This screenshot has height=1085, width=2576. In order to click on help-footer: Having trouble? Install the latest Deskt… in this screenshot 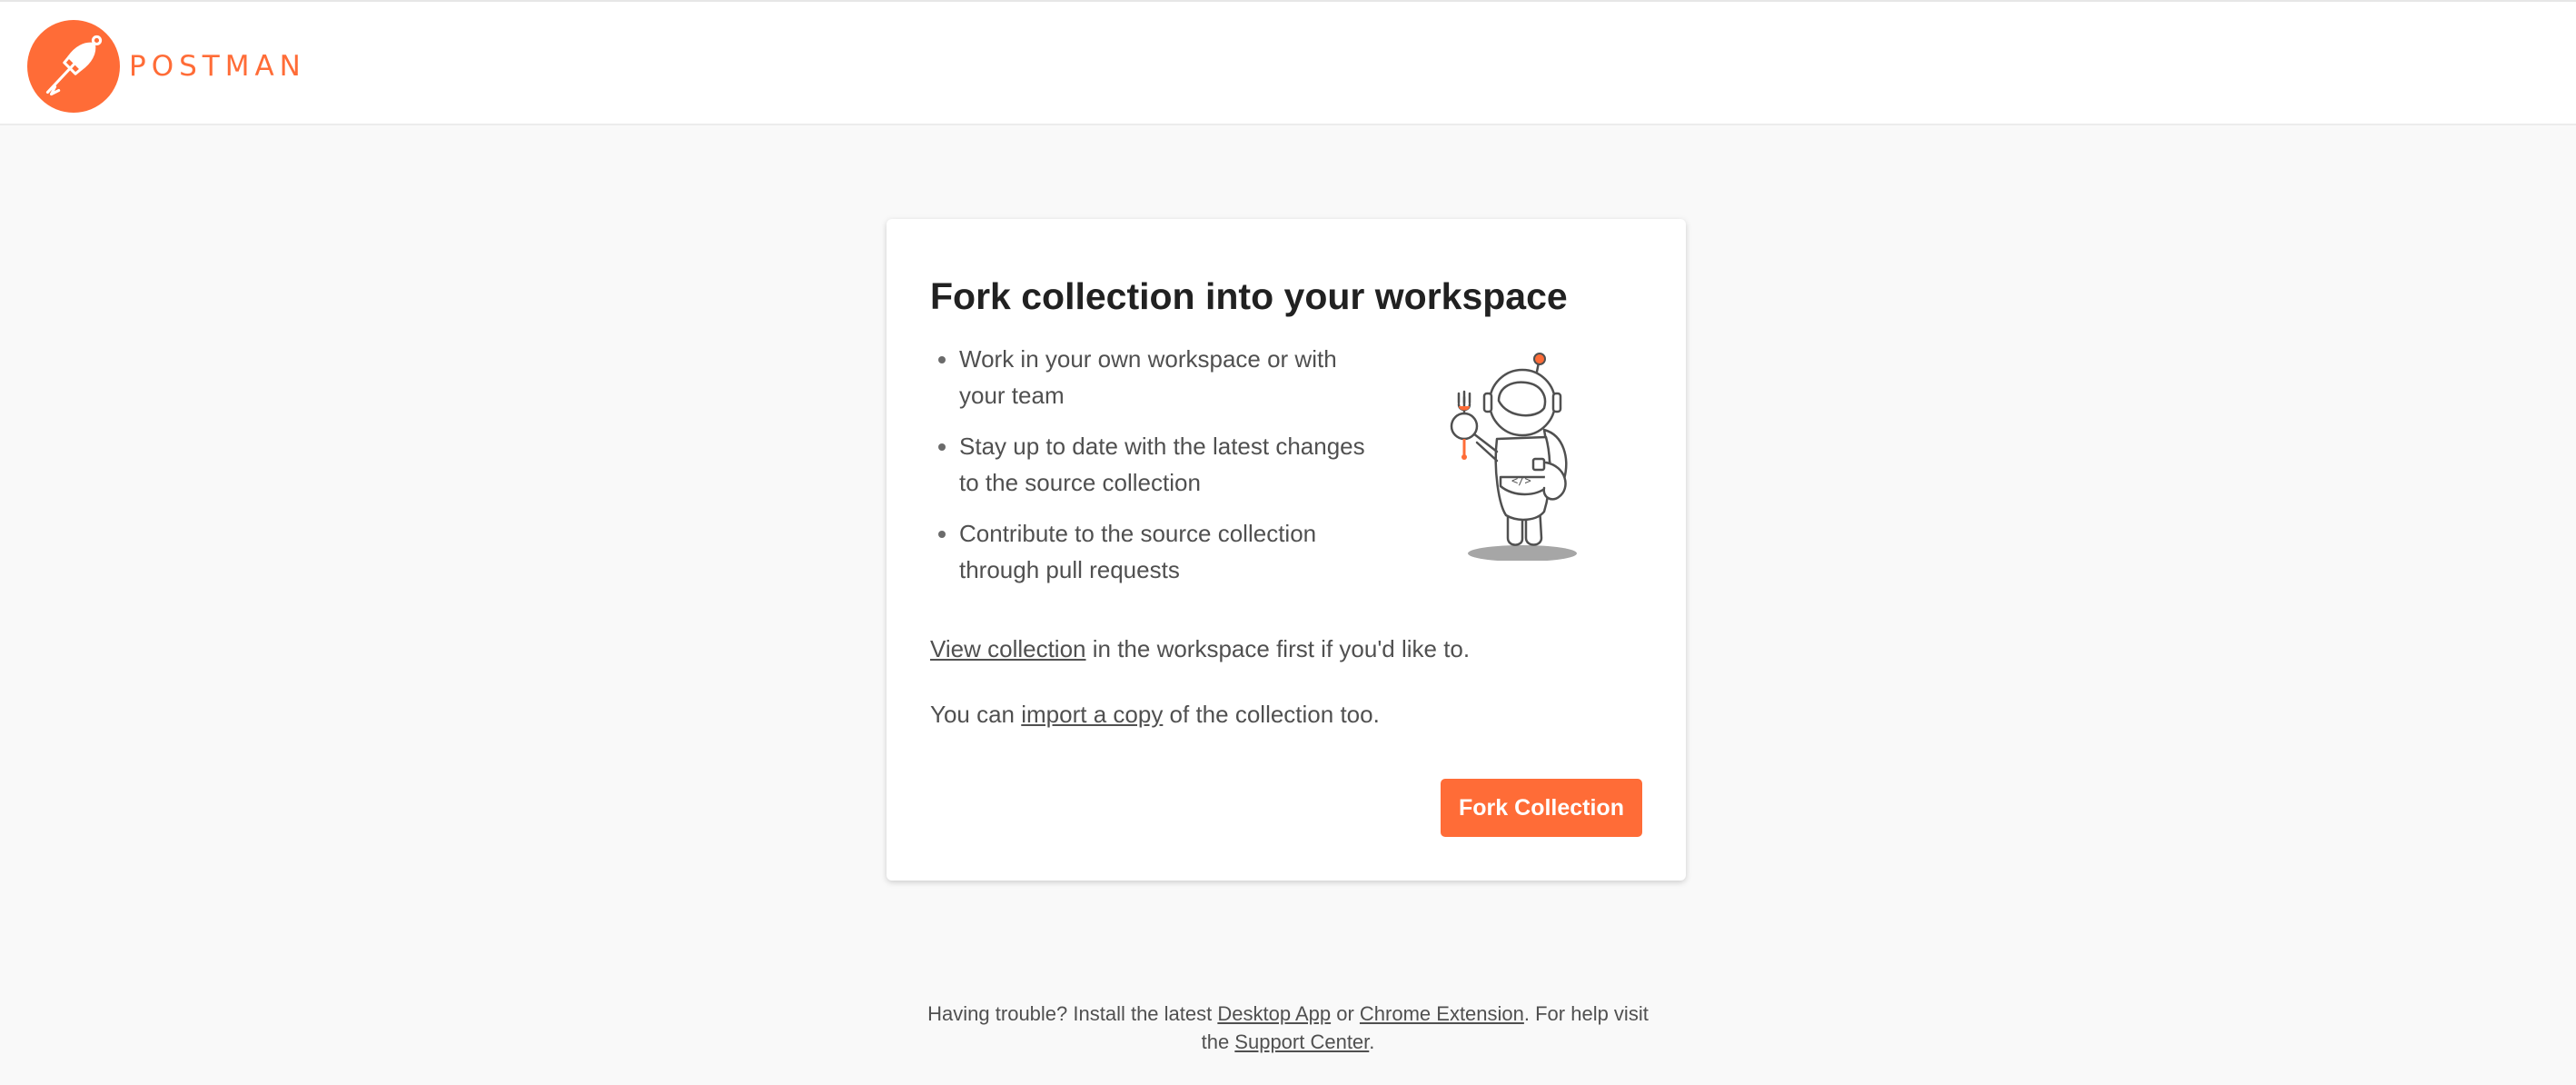, I will do `click(1288, 1028)`.